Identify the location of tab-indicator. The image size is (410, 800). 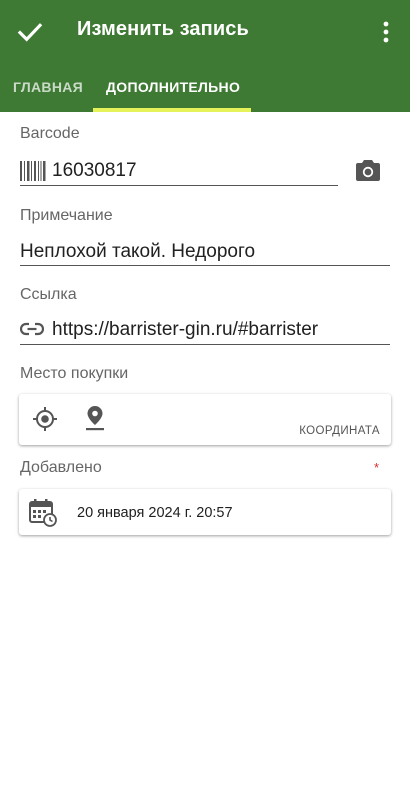
(172, 110).